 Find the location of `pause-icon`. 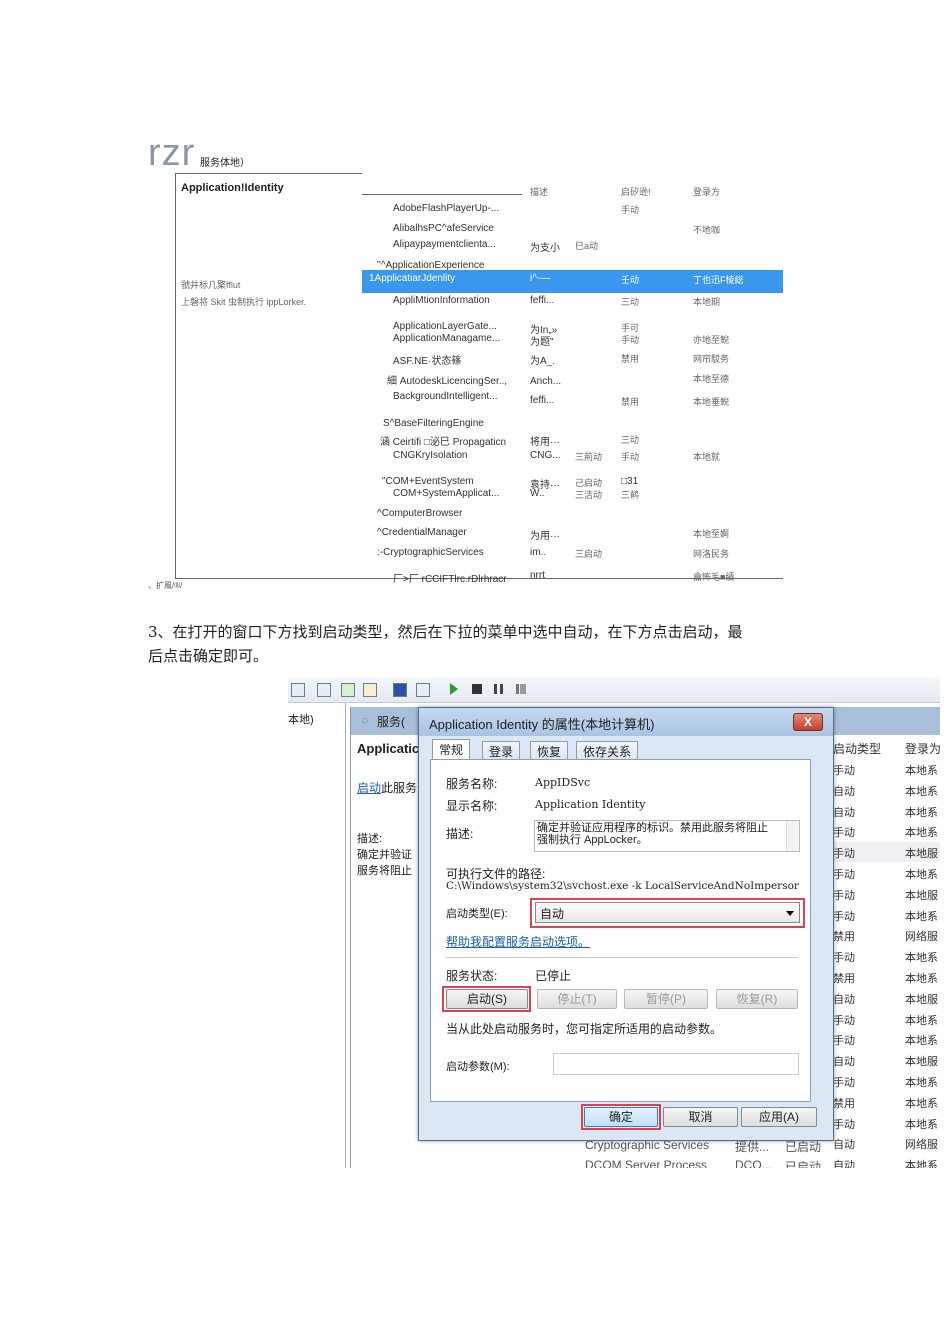

pause-icon is located at coordinates (498, 689).